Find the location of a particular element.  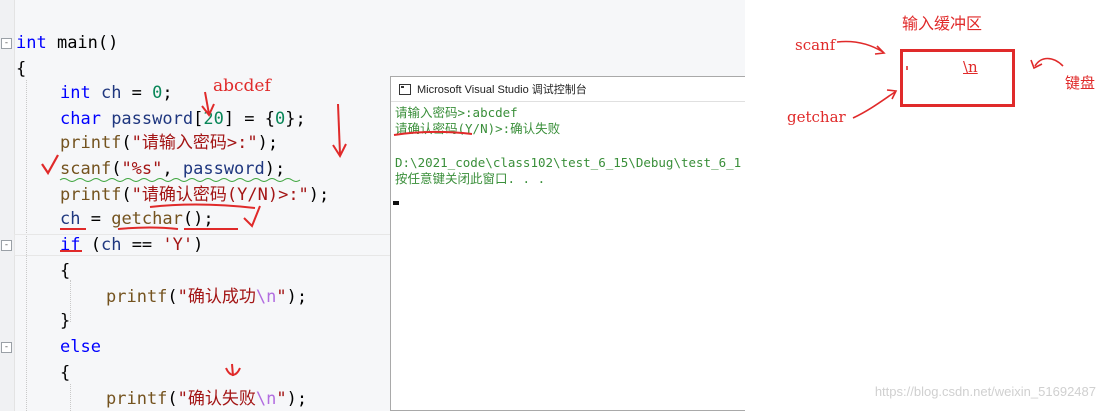

watermark: https://blog.csdn.net/weixin_51692487 is located at coordinates (985, 391).